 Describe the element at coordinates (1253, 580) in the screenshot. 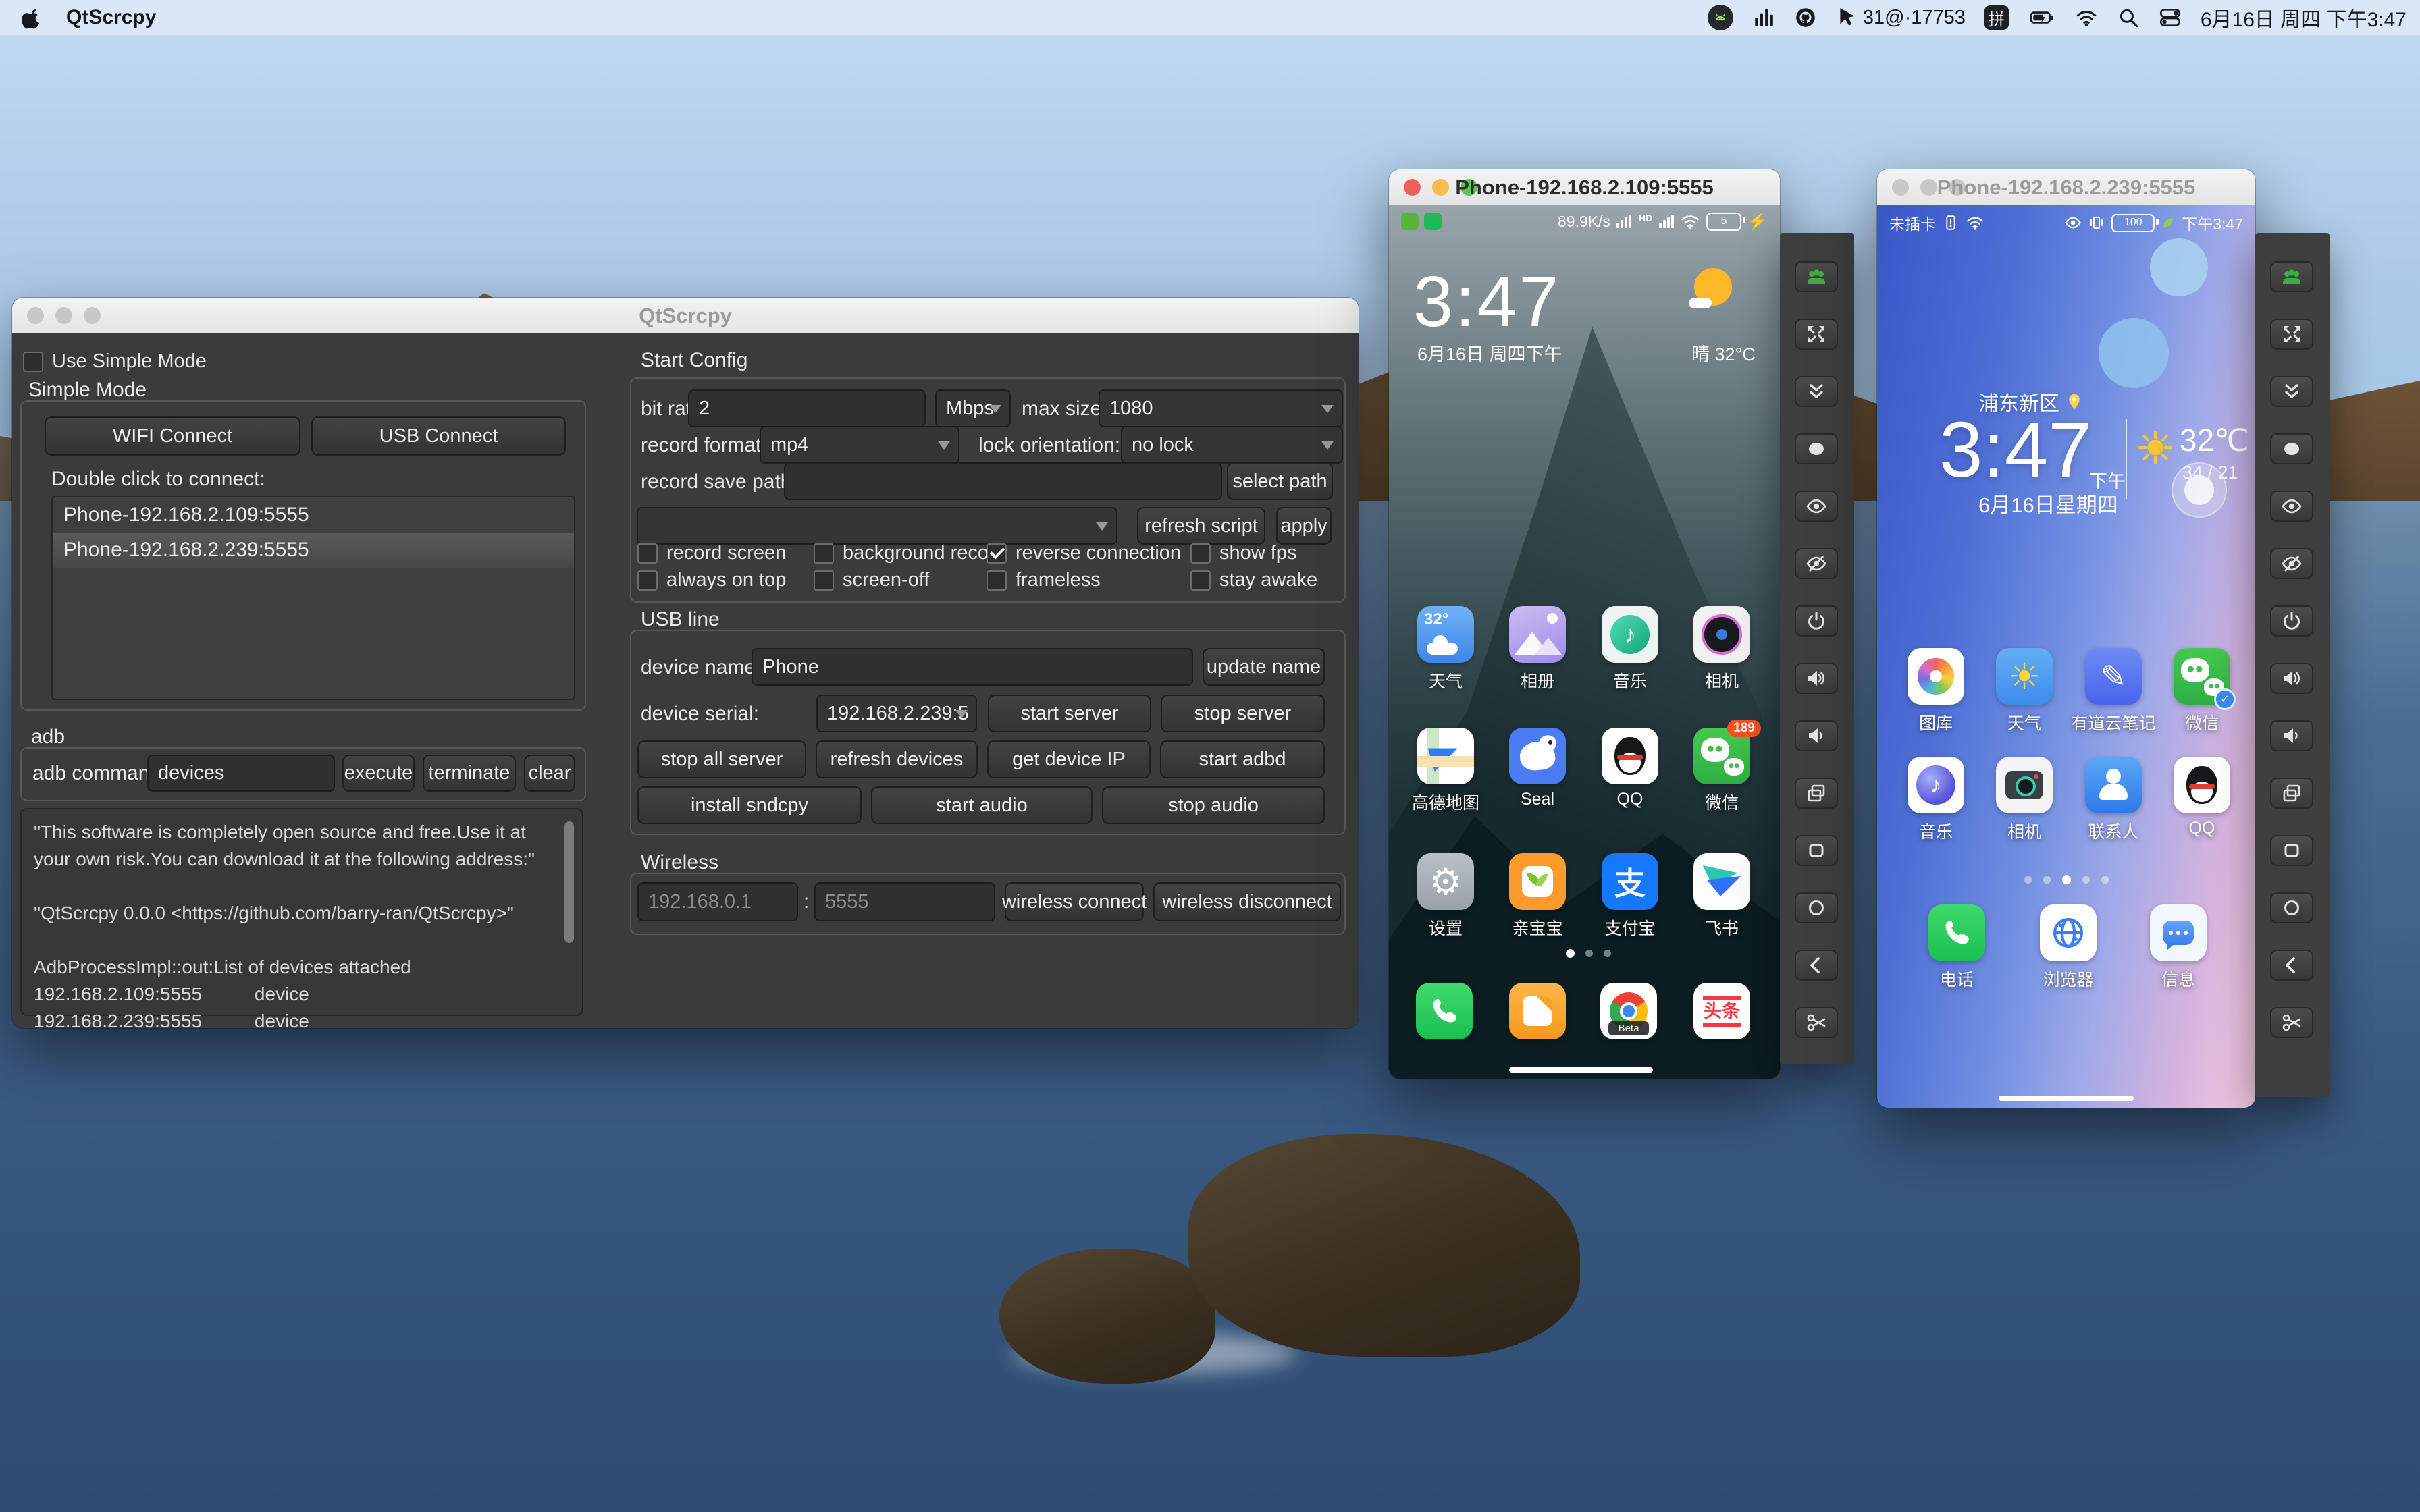

I see `stay-awake-checkbox: stay awake` at that location.